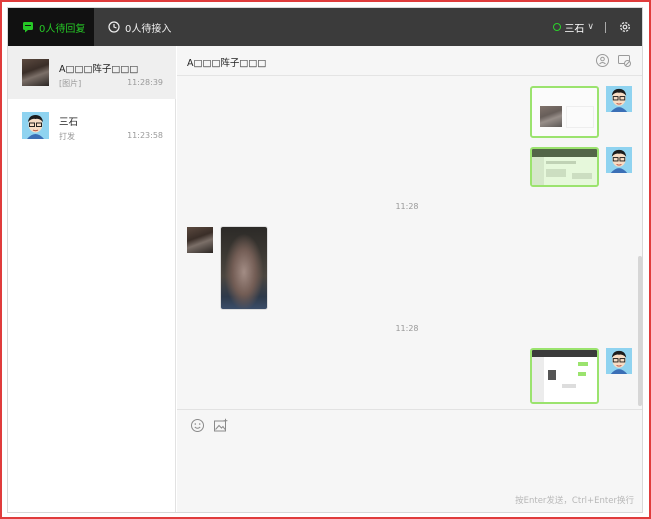 The image size is (651, 519). I want to click on user-status-menu: 三石 ∨, so click(573, 27).